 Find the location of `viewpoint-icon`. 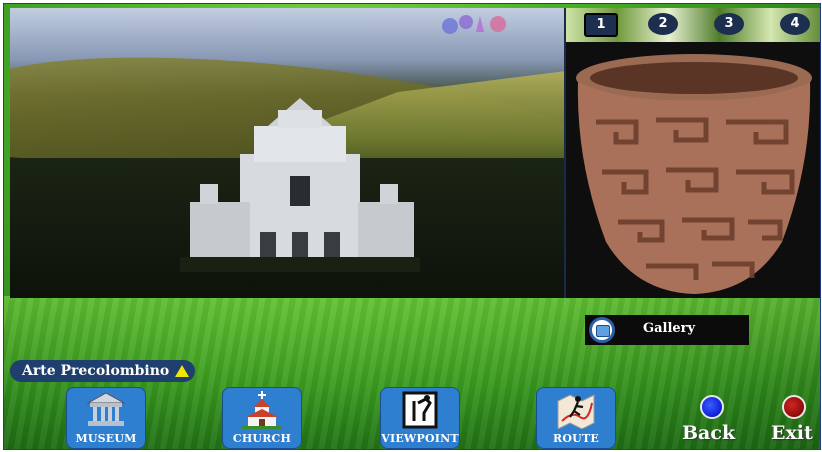

viewpoint-icon is located at coordinates (420, 410).